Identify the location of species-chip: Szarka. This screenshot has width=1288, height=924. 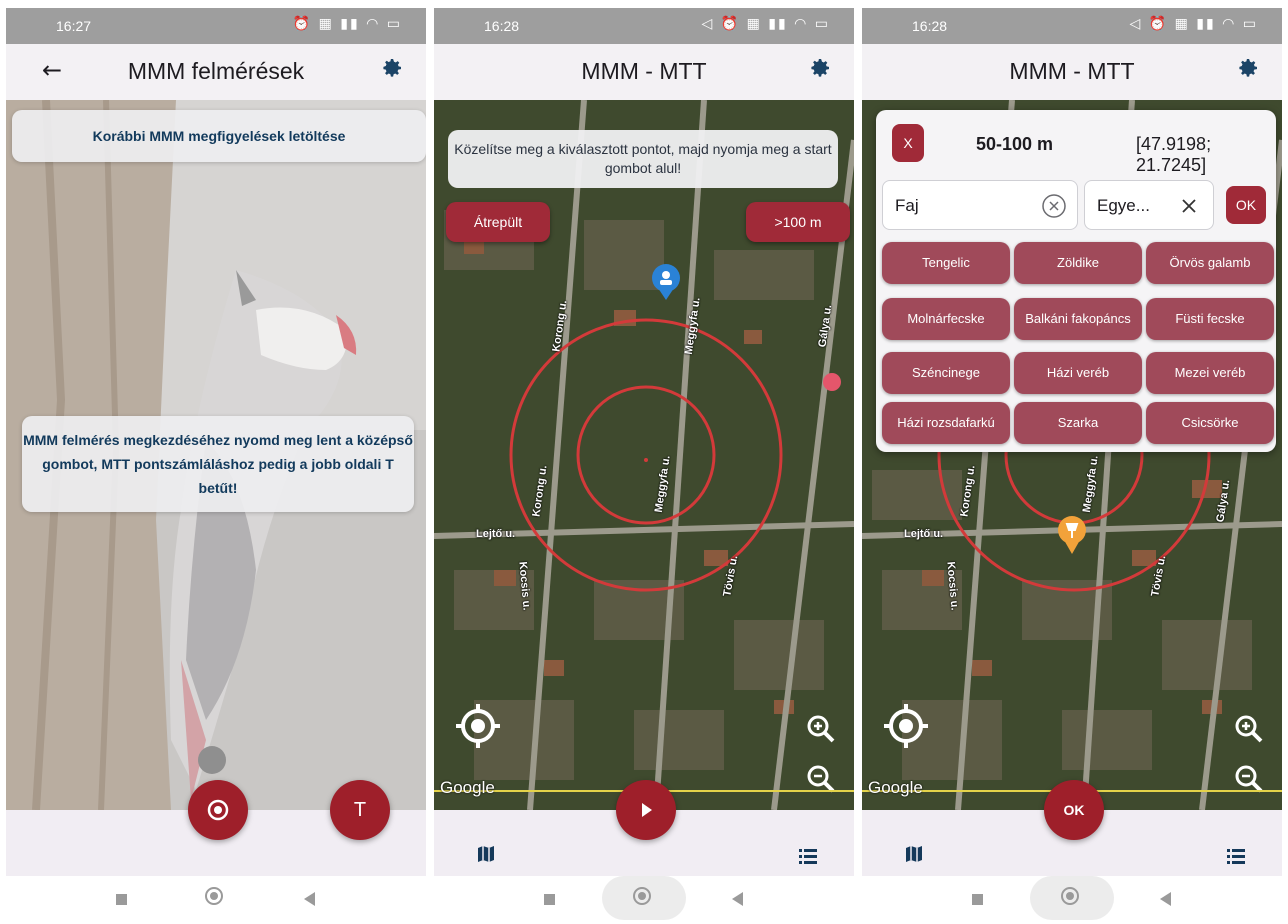
(1078, 423).